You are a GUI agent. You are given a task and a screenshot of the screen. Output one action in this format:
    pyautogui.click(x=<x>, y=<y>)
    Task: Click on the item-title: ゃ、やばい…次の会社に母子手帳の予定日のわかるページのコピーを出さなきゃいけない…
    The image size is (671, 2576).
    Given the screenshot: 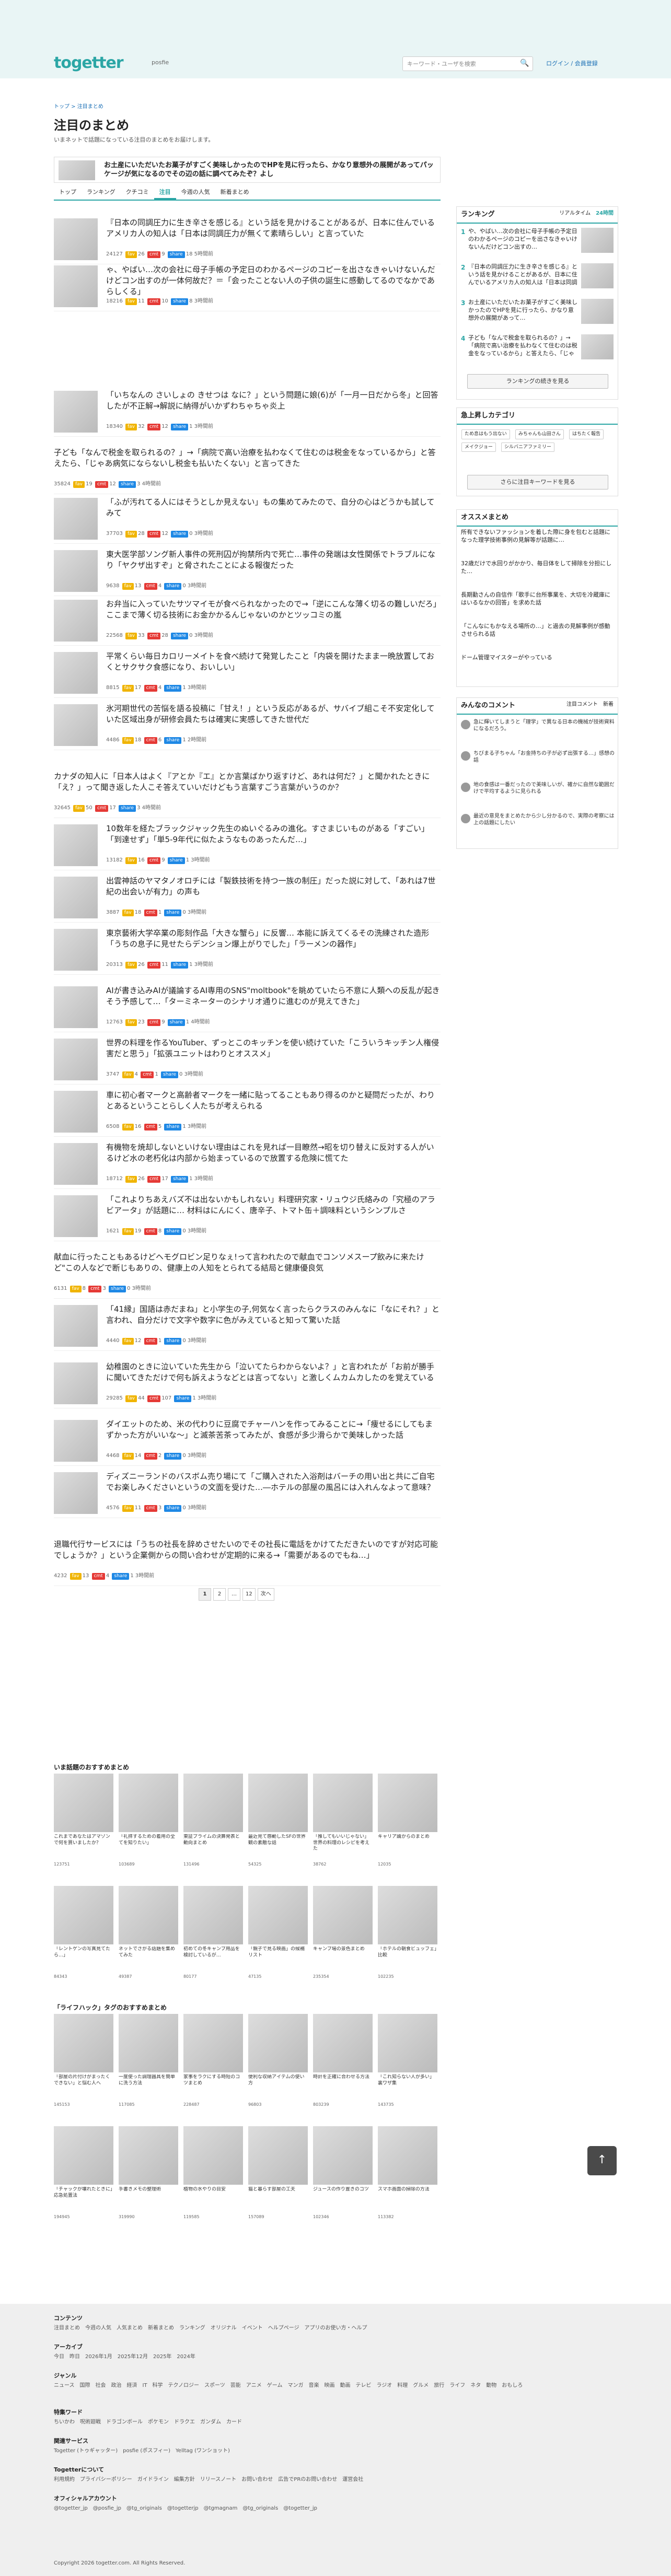 What is the action you would take?
    pyautogui.click(x=273, y=280)
    